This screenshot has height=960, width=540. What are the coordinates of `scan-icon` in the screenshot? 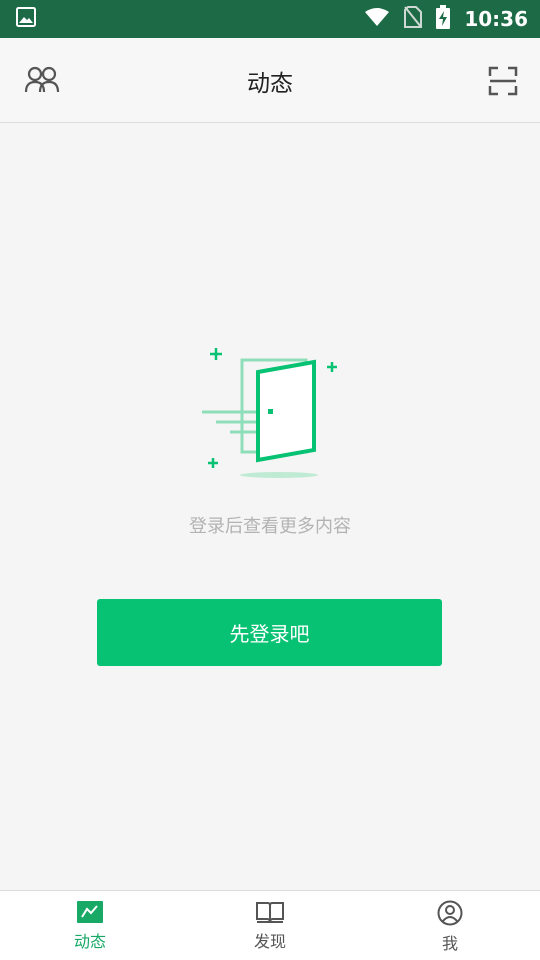 It's located at (503, 81).